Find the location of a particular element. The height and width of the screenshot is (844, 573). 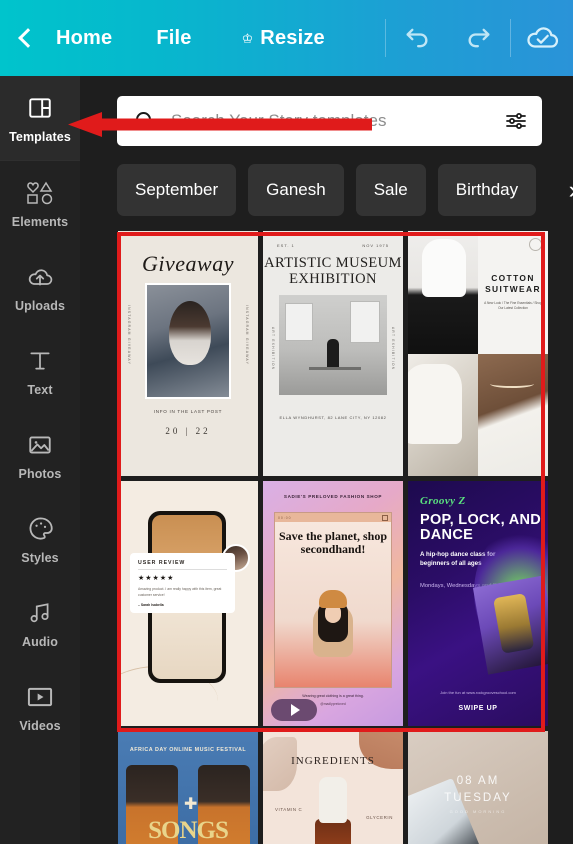

template-card-ingredients: INGREDIENTS VITAMIN C GLYCERIN is located at coordinates (333, 787).